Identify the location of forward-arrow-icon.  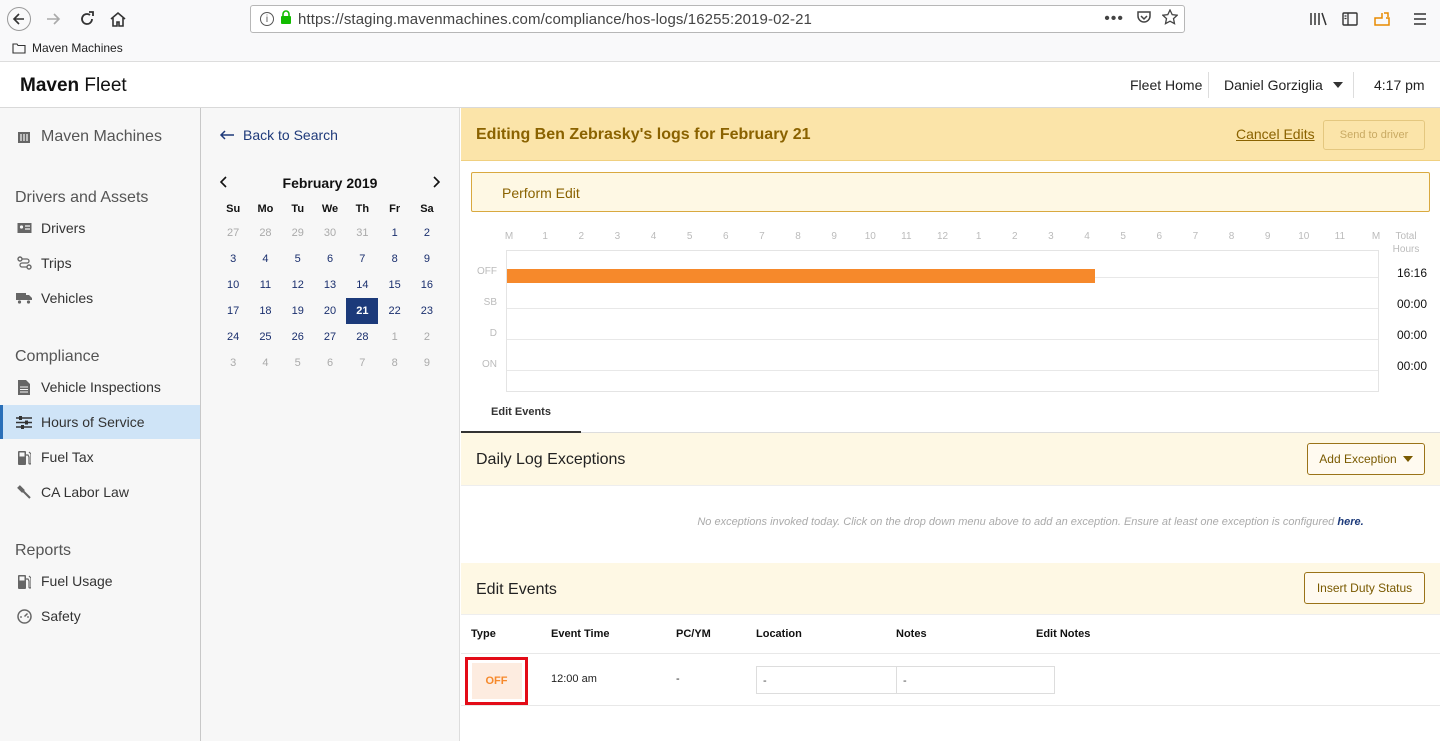
(53, 19).